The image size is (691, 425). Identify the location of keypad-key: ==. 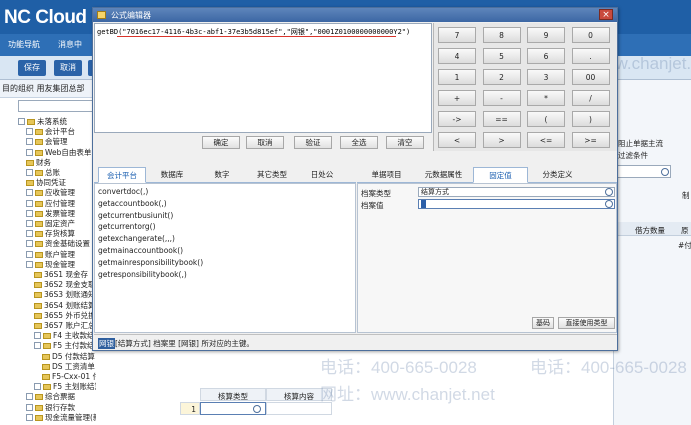
(501, 119).